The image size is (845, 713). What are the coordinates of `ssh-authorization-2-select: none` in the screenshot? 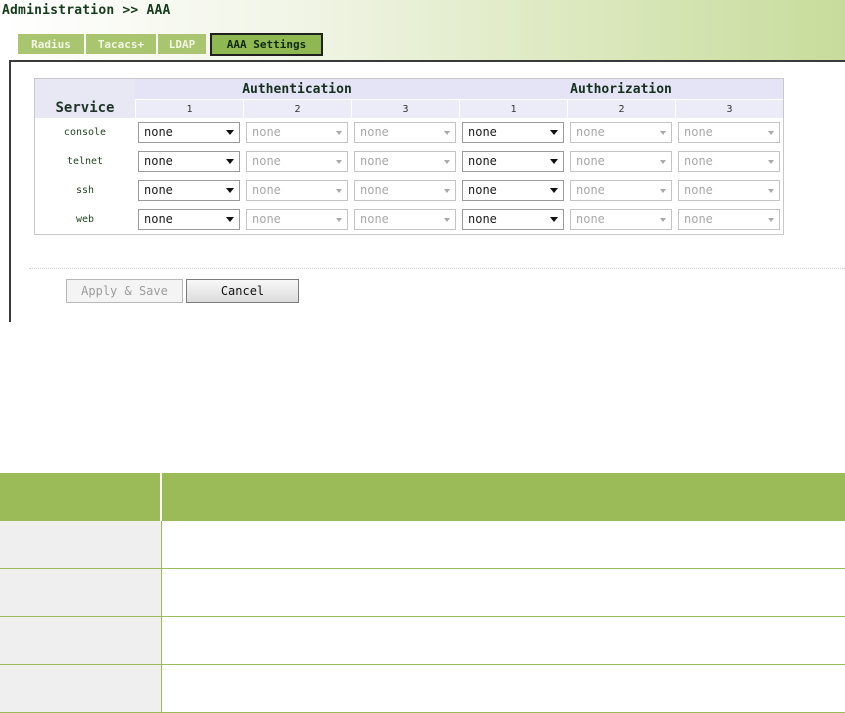 It's located at (621, 190).